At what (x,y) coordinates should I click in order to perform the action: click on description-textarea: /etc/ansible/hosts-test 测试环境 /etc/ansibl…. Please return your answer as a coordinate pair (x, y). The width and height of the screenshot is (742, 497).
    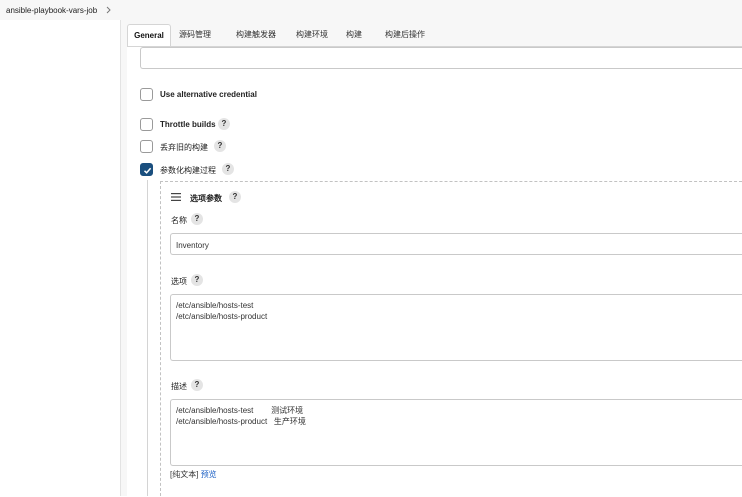
    Looking at the image, I should click on (456, 432).